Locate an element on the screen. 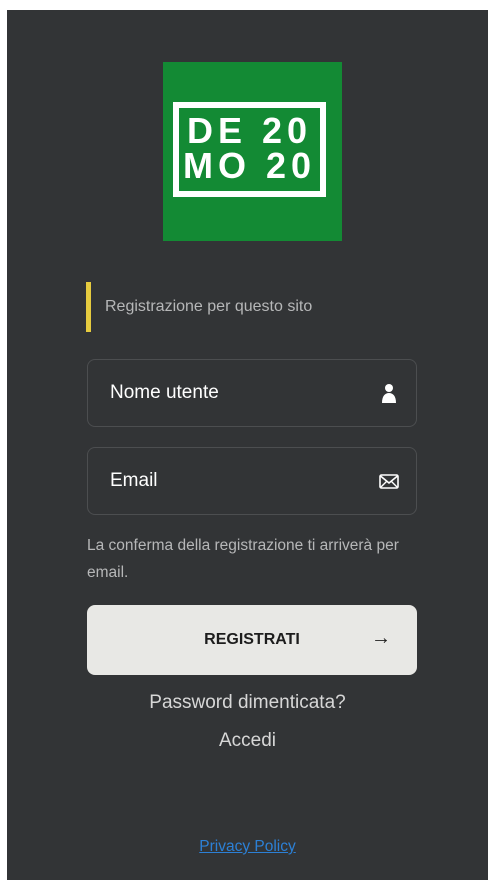 The width and height of the screenshot is (495, 880). username-input is located at coordinates (252, 393).